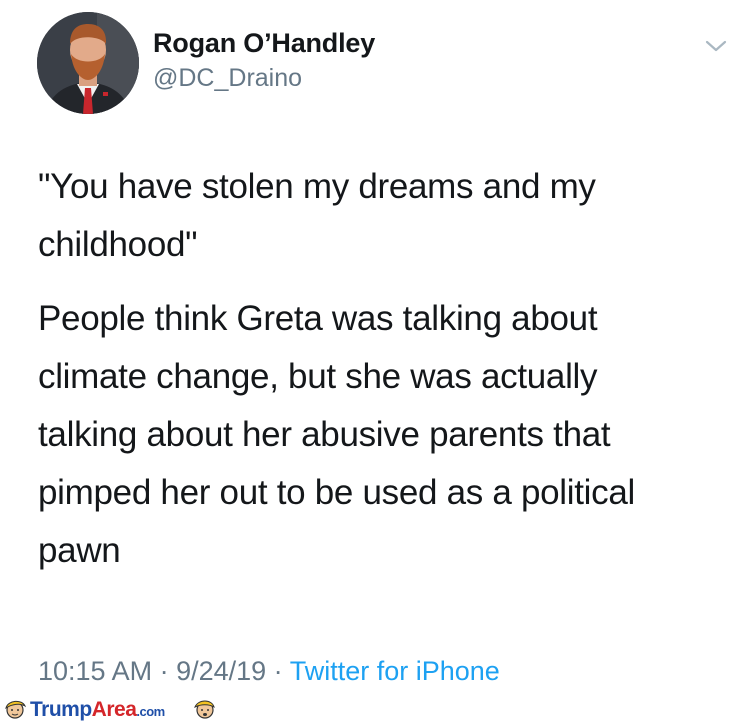  I want to click on watermark-brand-part2: Area, so click(114, 709).